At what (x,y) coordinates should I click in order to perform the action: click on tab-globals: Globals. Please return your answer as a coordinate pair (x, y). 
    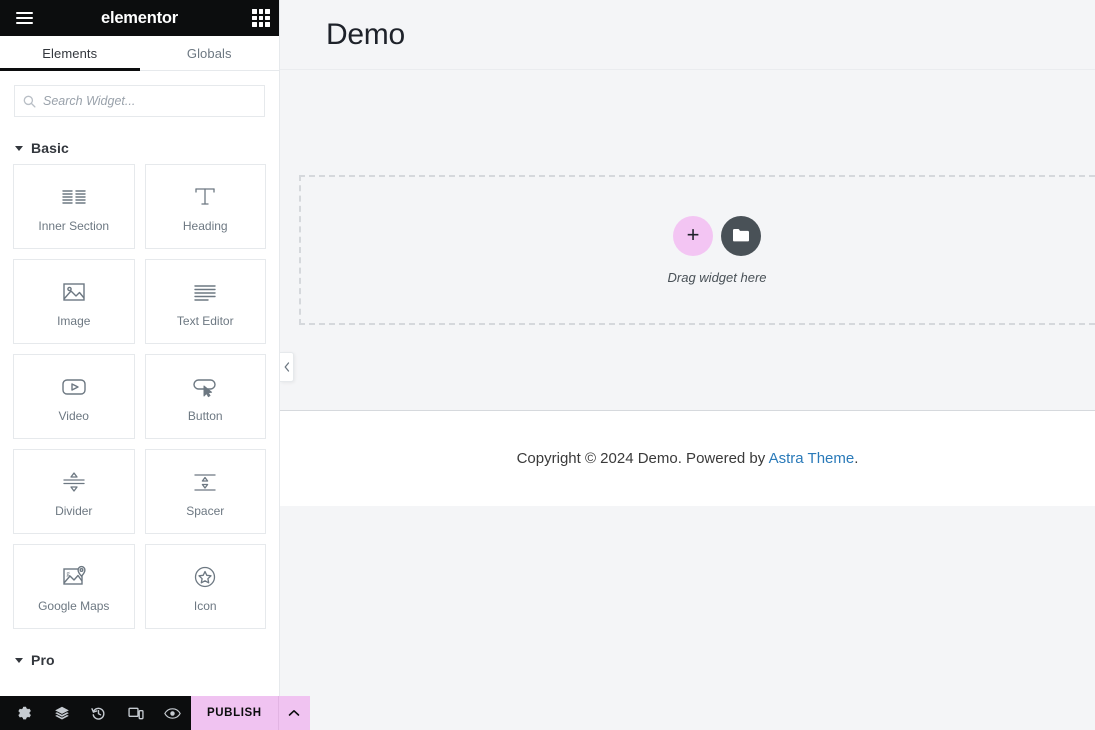
    Looking at the image, I should click on (210, 53).